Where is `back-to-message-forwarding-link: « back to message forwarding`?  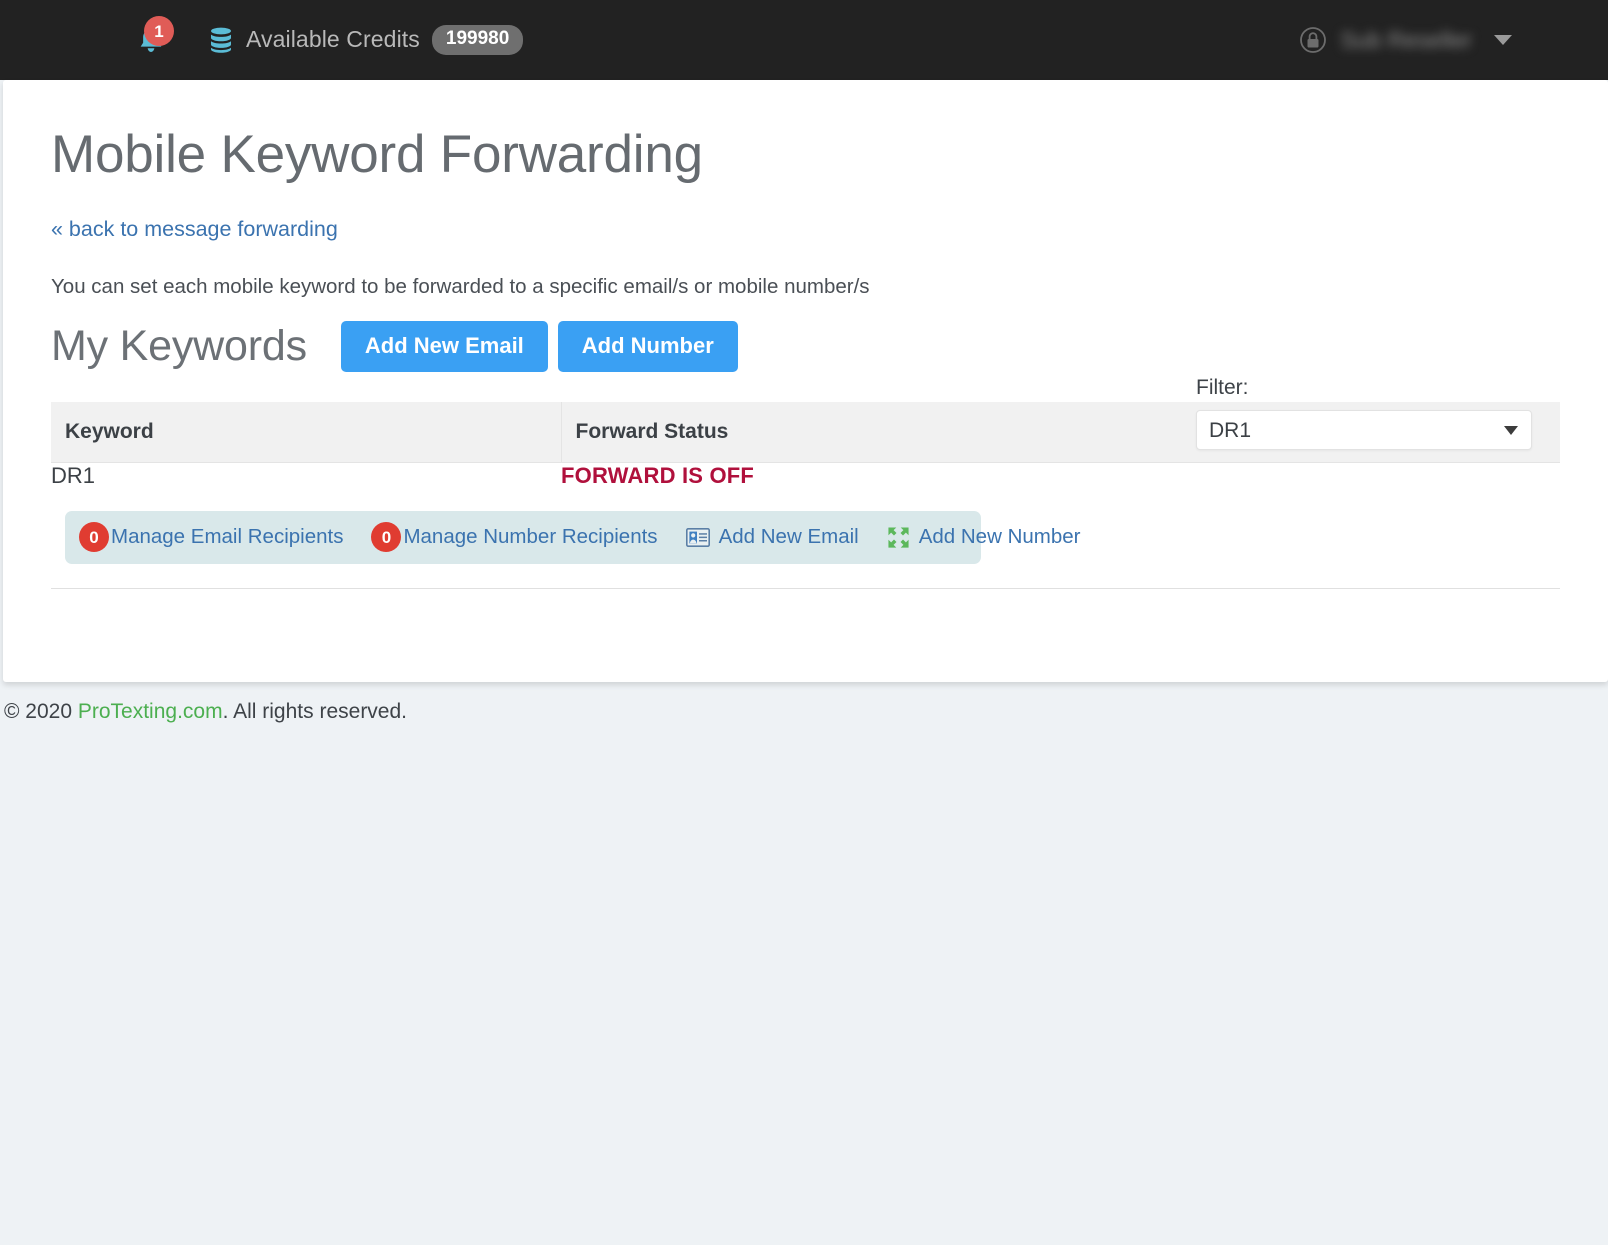
back-to-message-forwarding-link: « back to message forwarding is located at coordinates (194, 229).